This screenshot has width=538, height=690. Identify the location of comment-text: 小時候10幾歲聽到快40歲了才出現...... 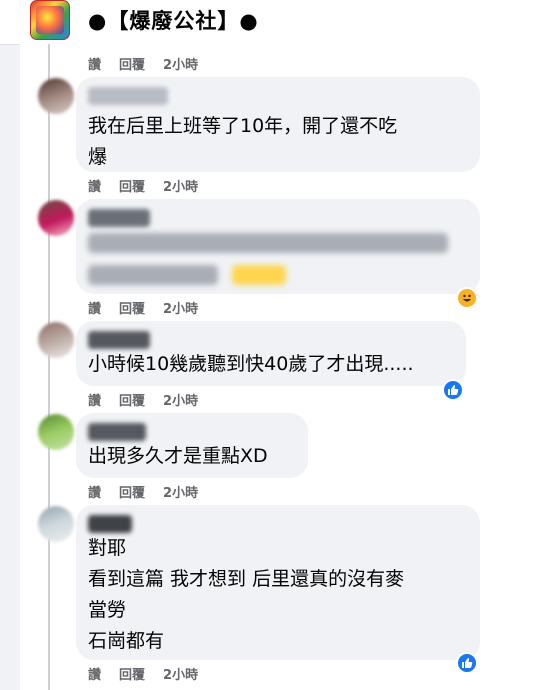
(251, 364).